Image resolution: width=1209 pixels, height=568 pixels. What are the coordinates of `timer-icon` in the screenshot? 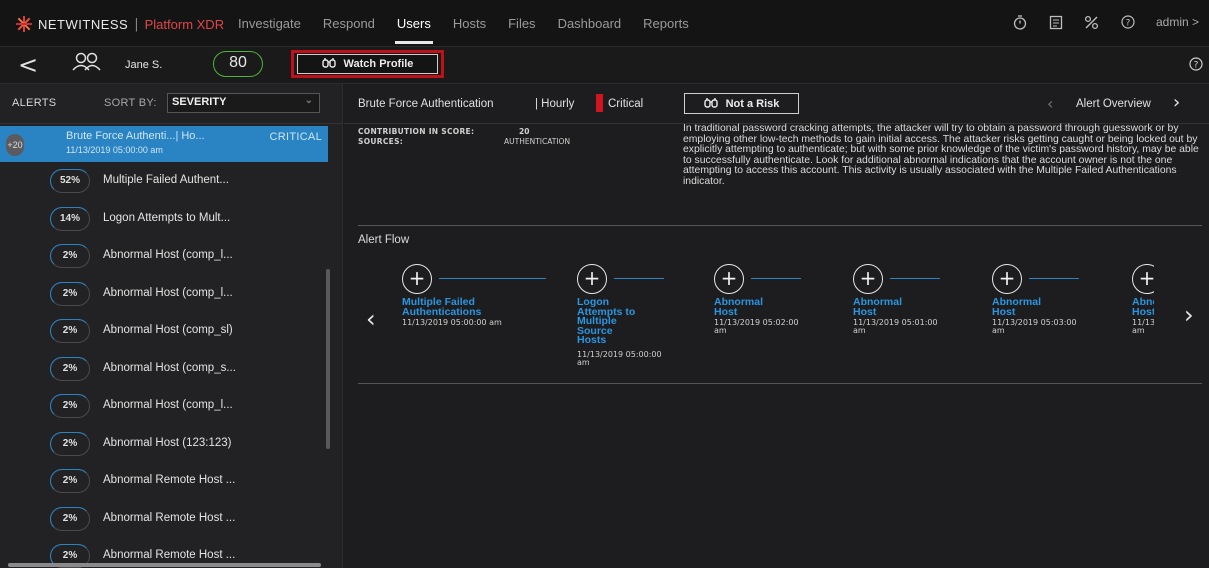 It's located at (1020, 22).